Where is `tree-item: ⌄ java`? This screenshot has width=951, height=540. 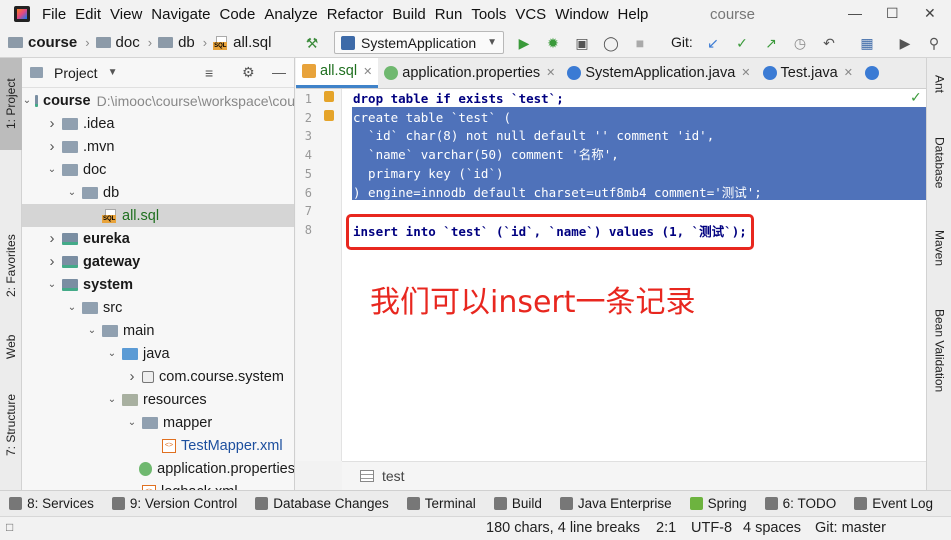 tree-item: ⌄ java is located at coordinates (158, 353).